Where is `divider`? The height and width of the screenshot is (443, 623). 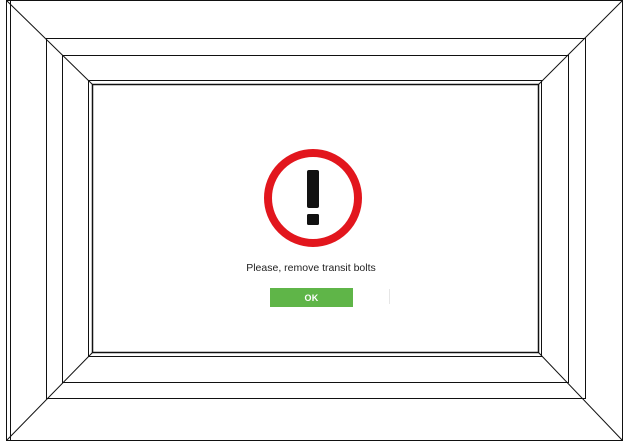 divider is located at coordinates (389, 296).